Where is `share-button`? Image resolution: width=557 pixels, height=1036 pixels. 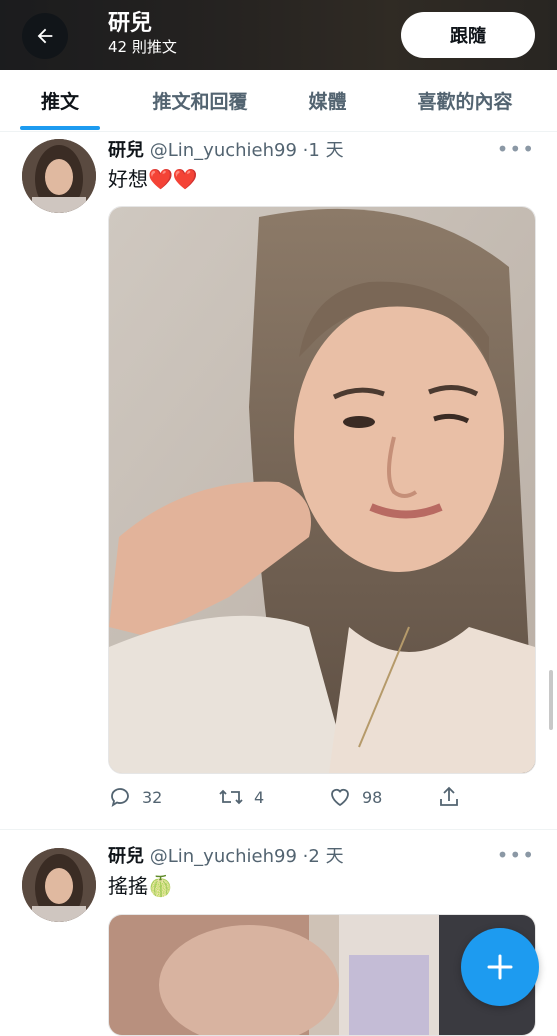 share-button is located at coordinates (449, 797).